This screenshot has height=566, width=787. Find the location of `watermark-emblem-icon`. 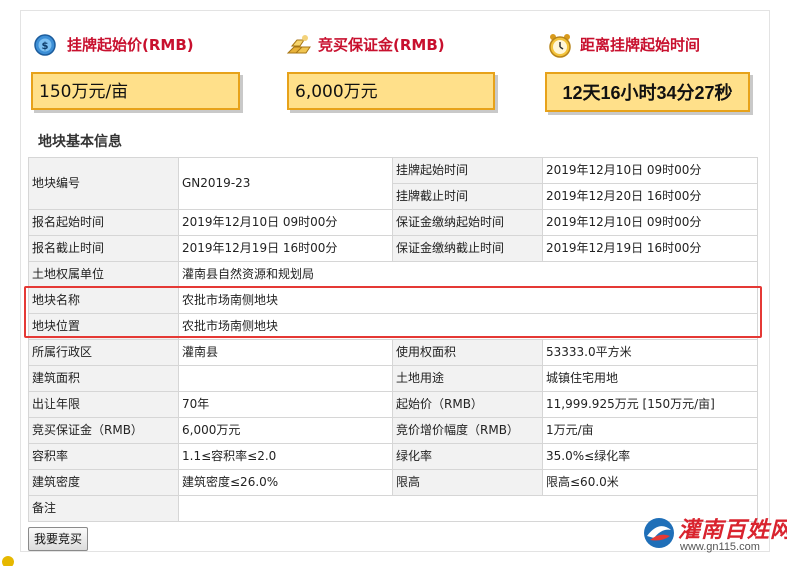

watermark-emblem-icon is located at coordinates (659, 535).